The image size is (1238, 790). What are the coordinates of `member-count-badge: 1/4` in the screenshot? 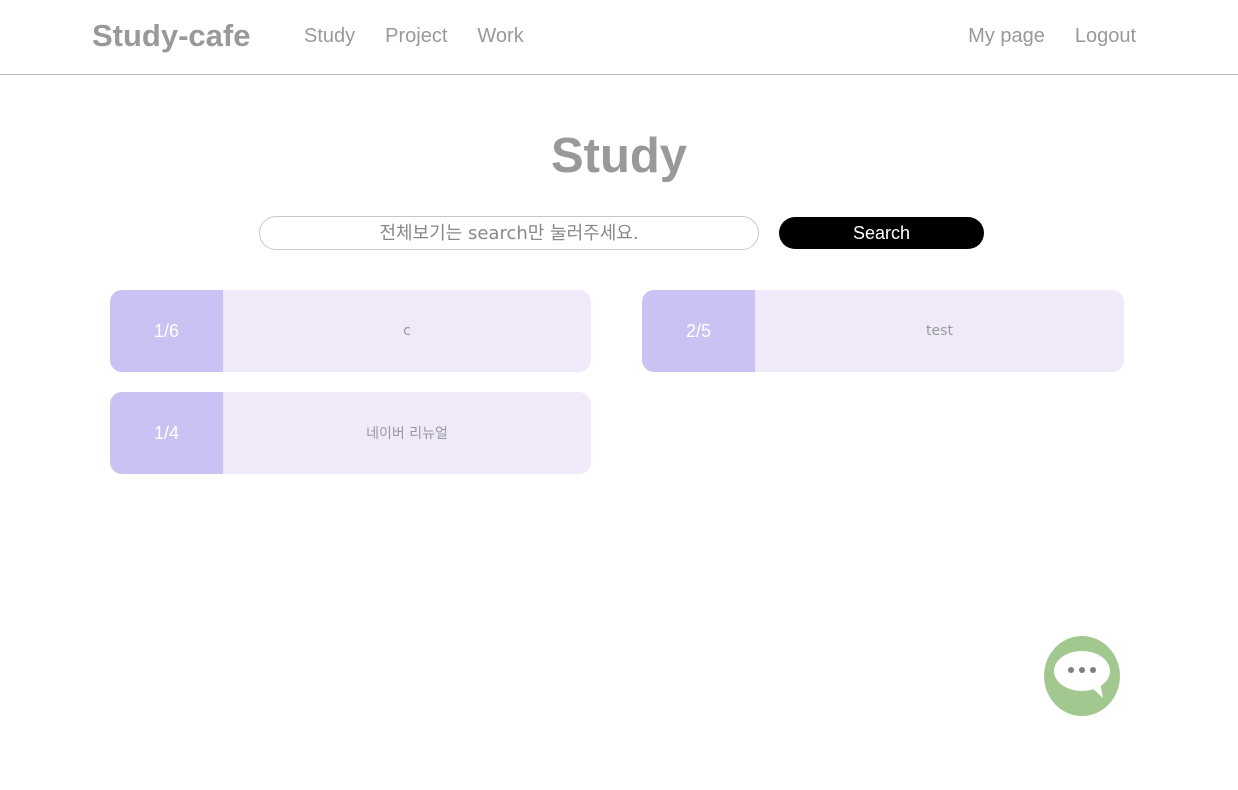 It's located at (166, 433).